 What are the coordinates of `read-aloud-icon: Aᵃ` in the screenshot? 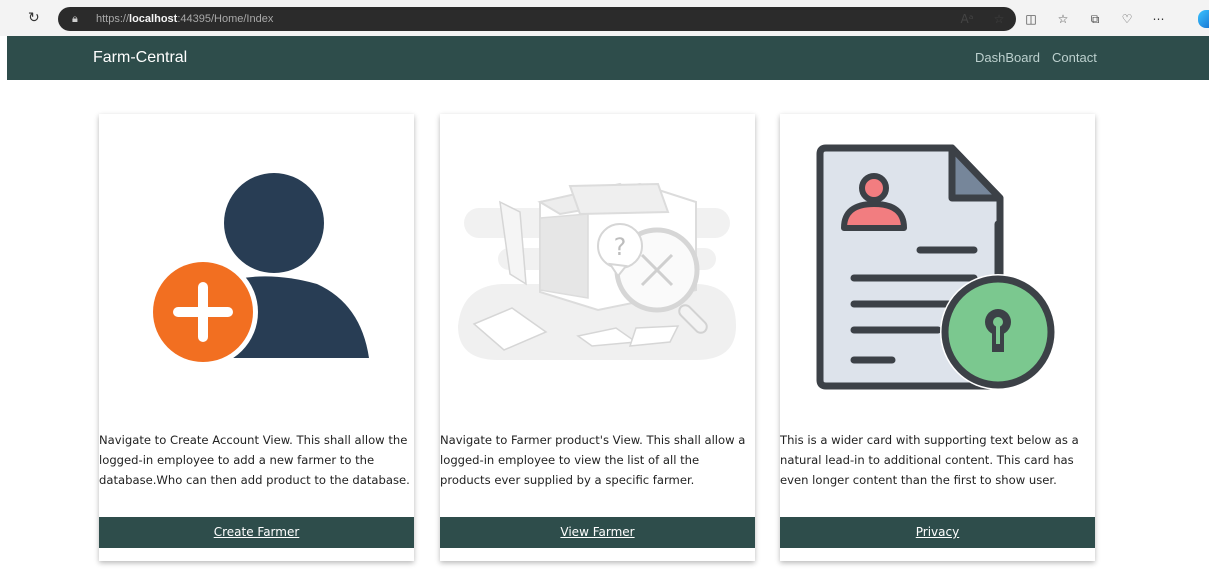 It's located at (967, 19).